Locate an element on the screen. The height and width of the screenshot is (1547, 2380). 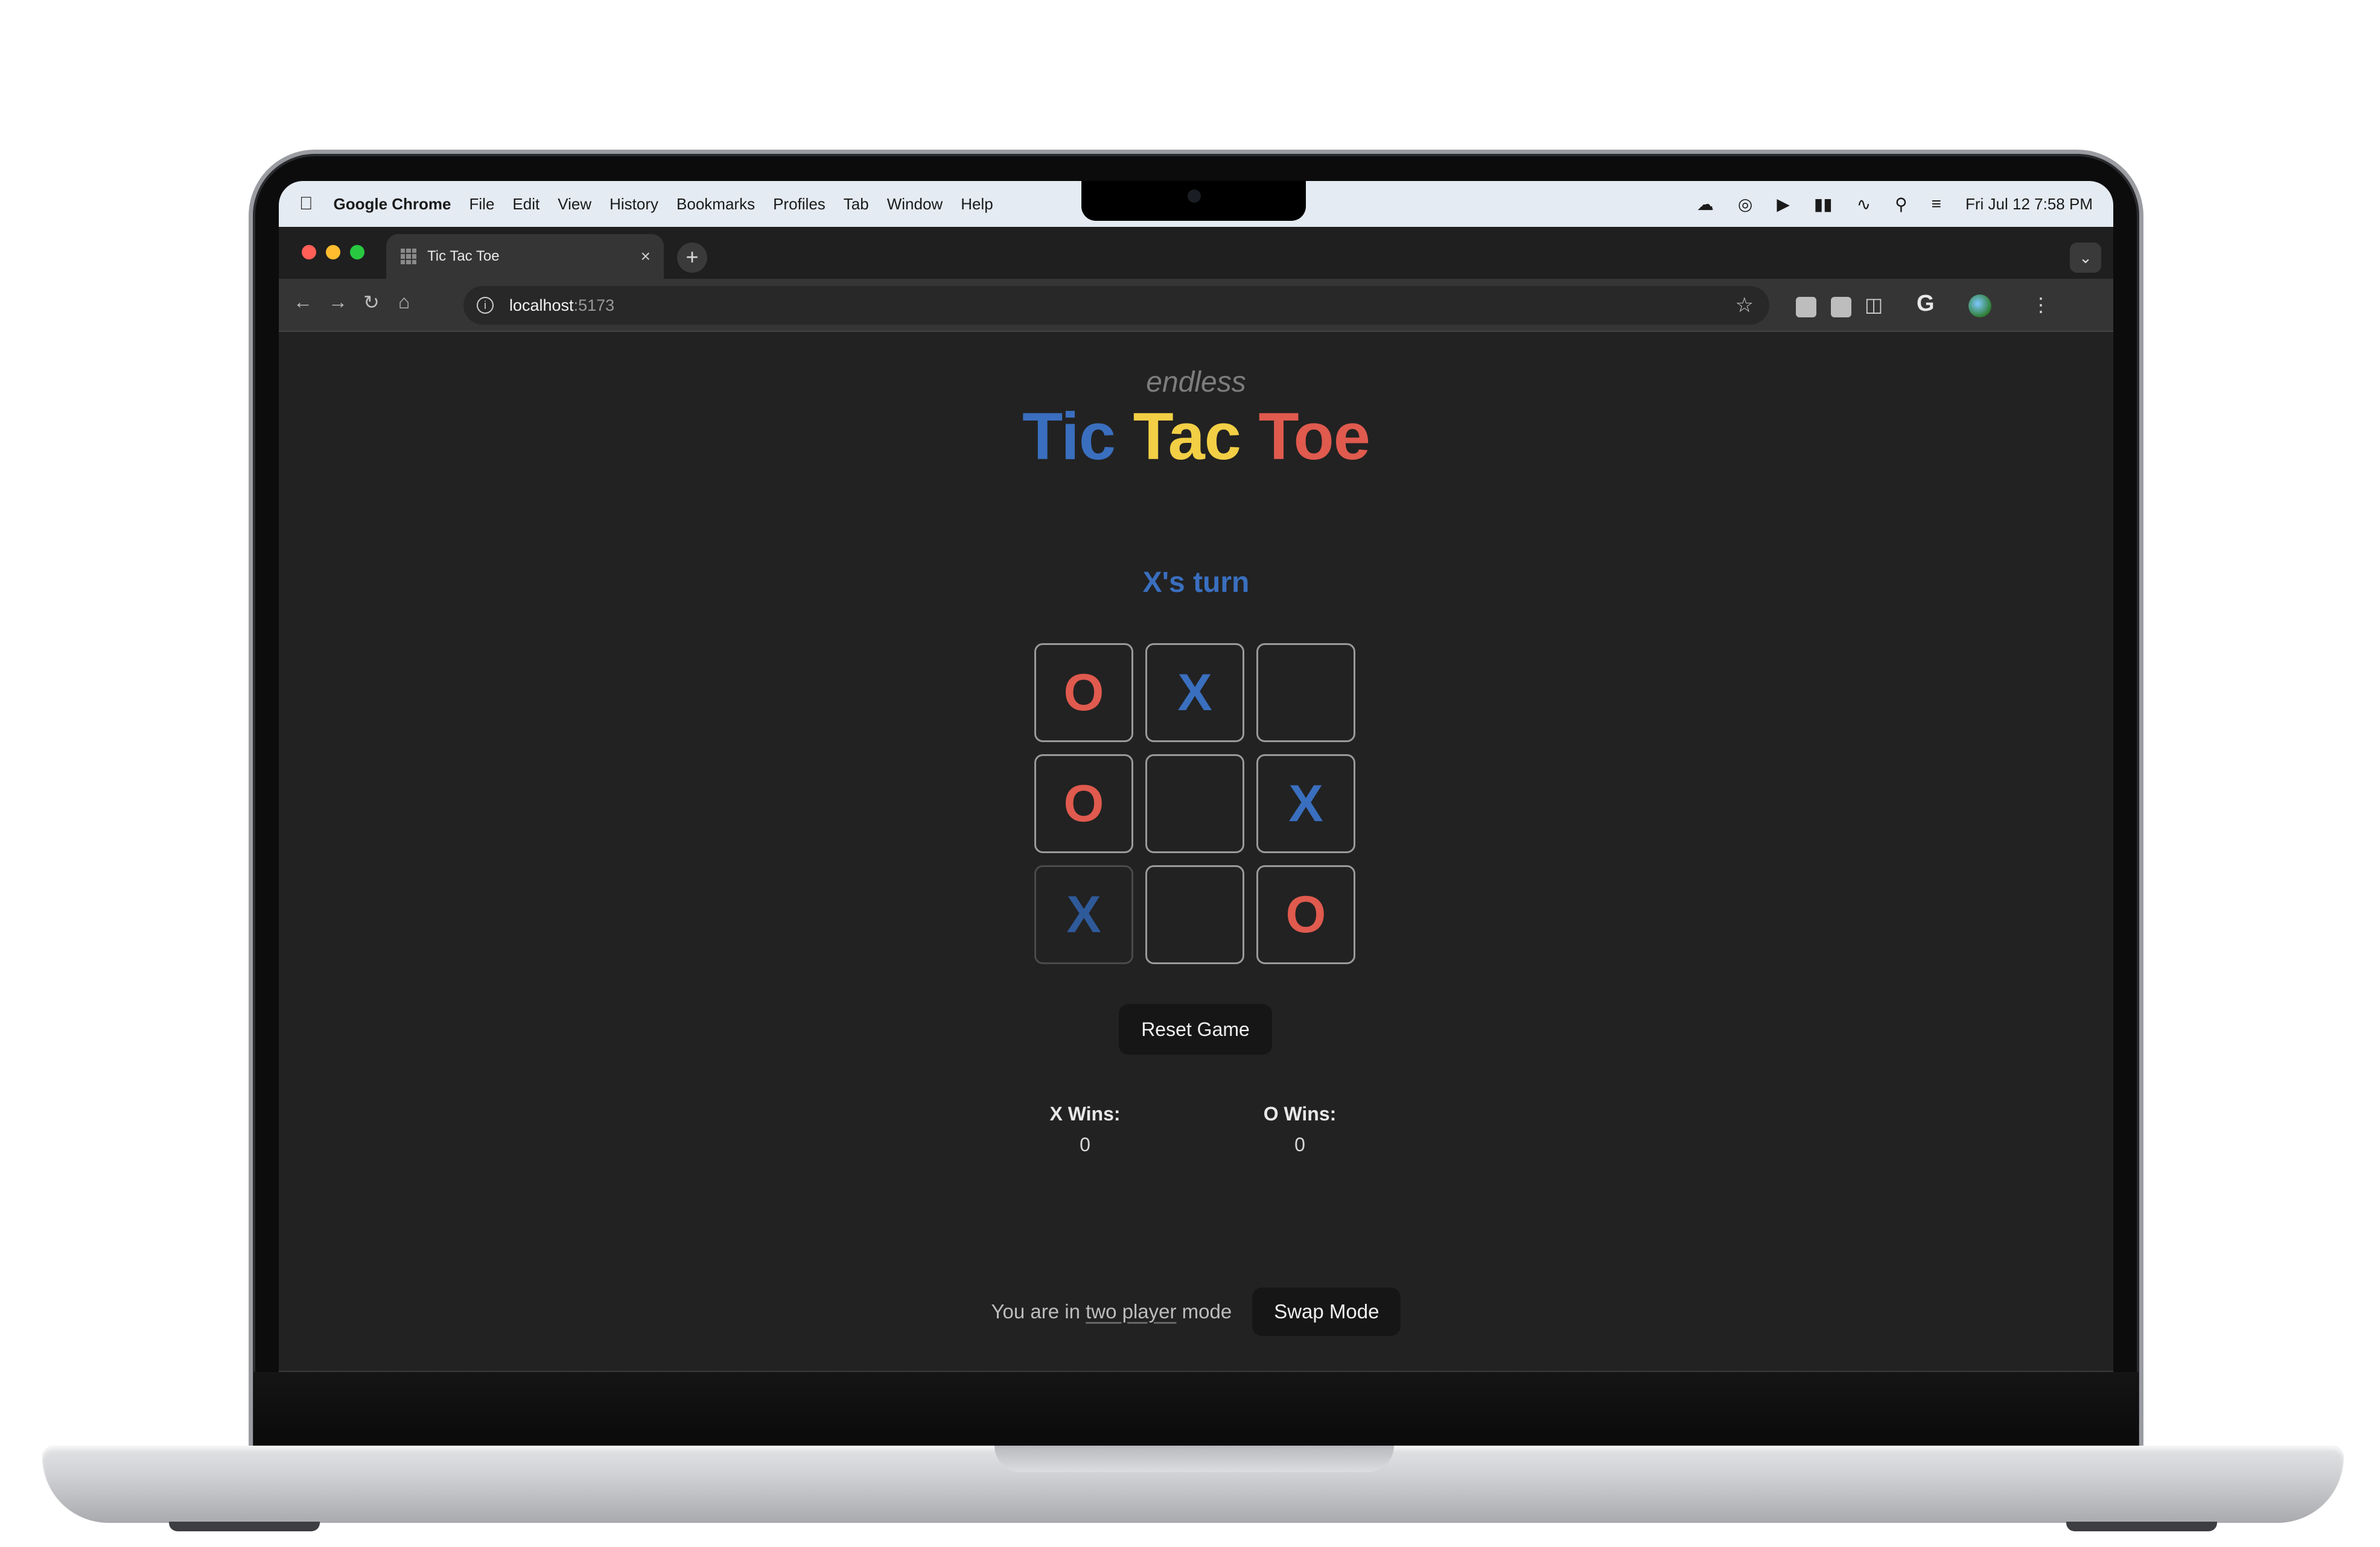
new-tab-button: + is located at coordinates (692, 258).